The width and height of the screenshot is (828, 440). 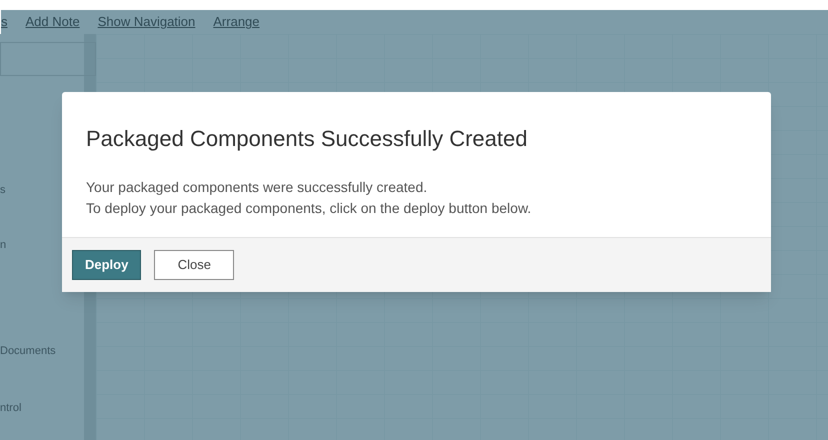 What do you see at coordinates (53, 22) in the screenshot?
I see `toolbar-link: Add Note` at bounding box center [53, 22].